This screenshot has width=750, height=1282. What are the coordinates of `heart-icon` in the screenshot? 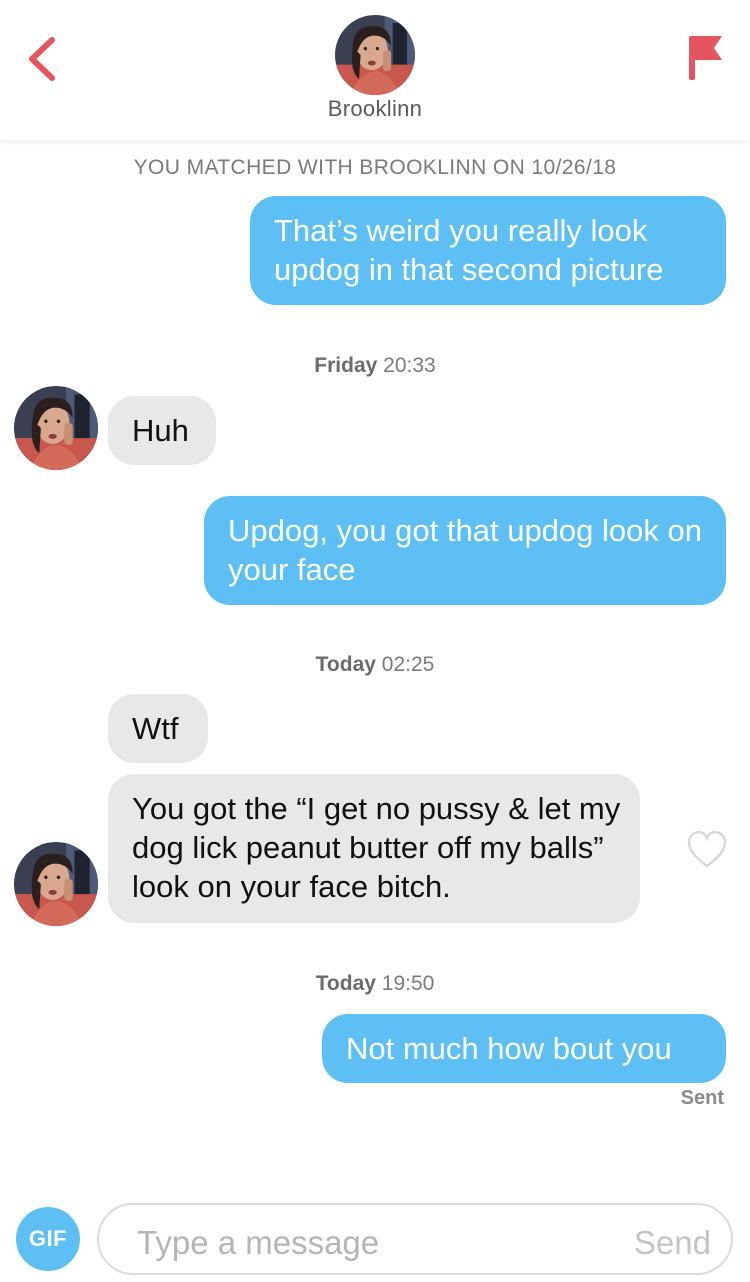 It's located at (707, 850).